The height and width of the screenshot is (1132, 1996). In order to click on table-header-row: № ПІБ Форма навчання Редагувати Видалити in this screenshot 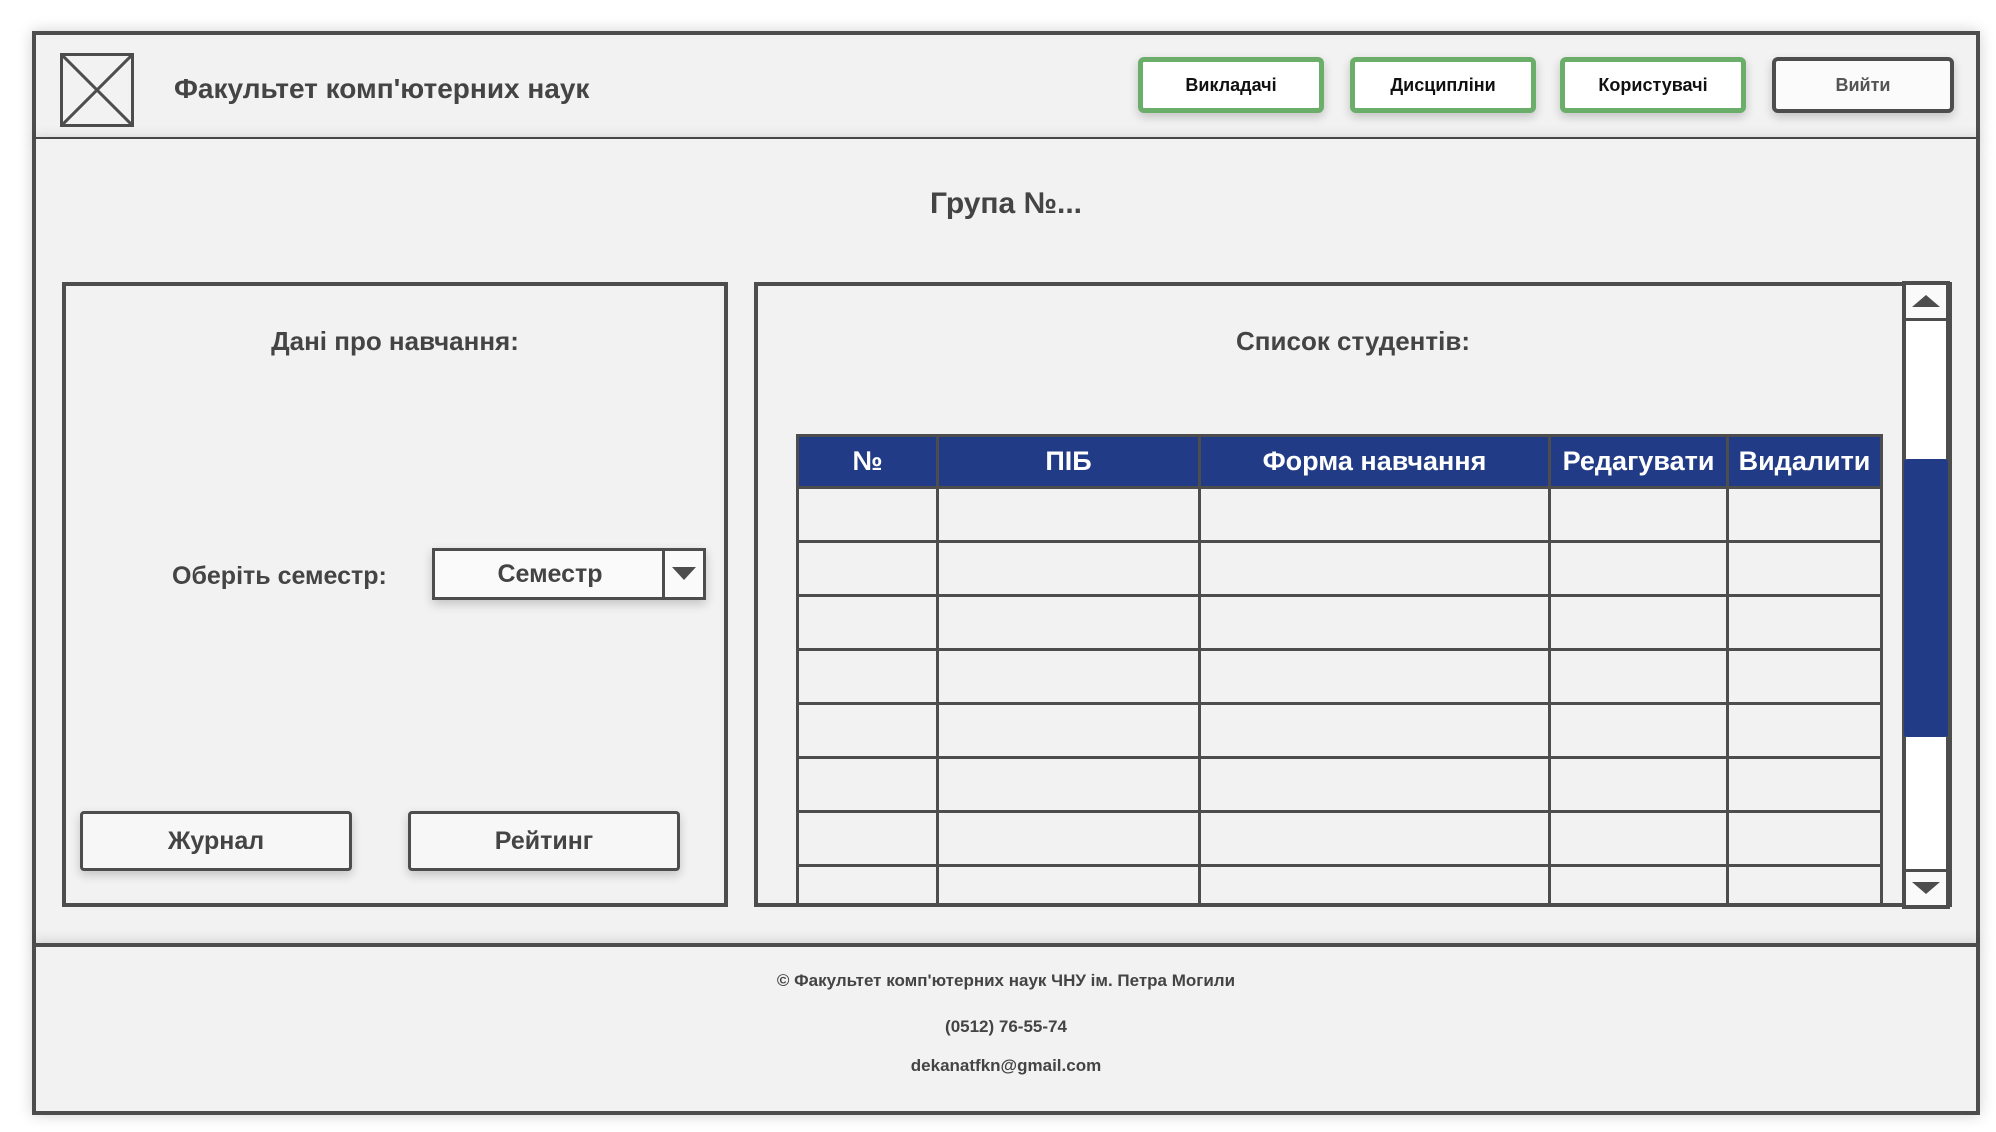, I will do `click(1339, 461)`.